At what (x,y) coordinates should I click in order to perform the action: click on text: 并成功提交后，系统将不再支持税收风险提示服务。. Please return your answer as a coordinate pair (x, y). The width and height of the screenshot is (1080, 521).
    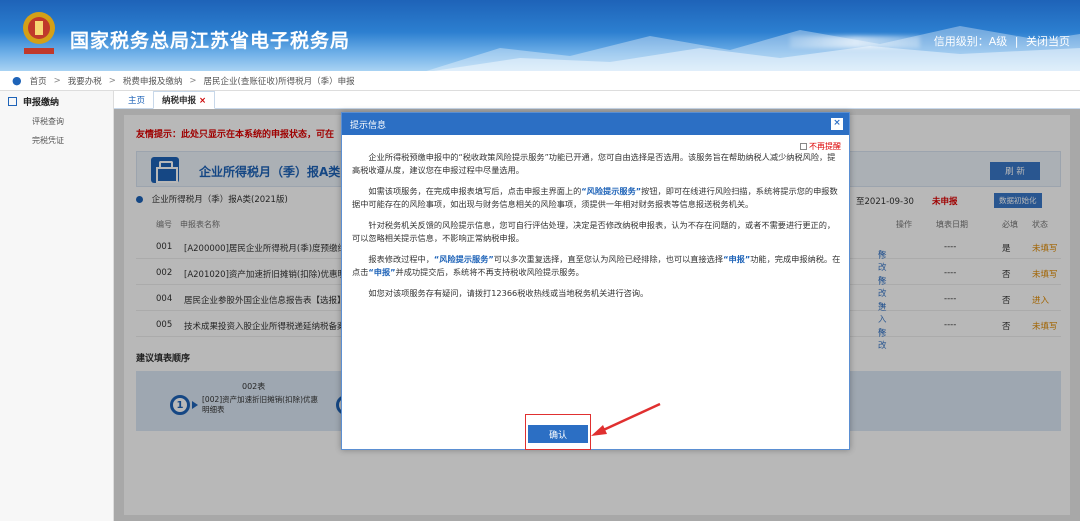
    Looking at the image, I should click on (489, 272).